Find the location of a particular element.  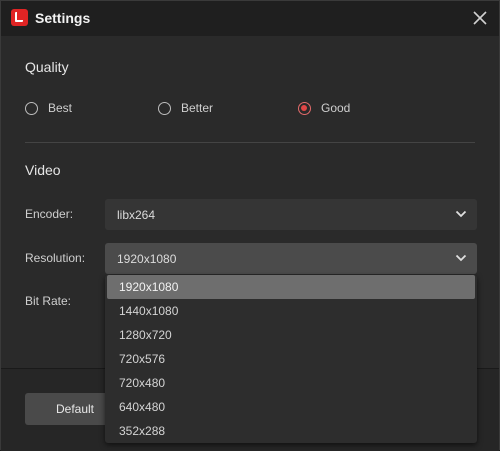

title-bar: Settings is located at coordinates (250, 18).